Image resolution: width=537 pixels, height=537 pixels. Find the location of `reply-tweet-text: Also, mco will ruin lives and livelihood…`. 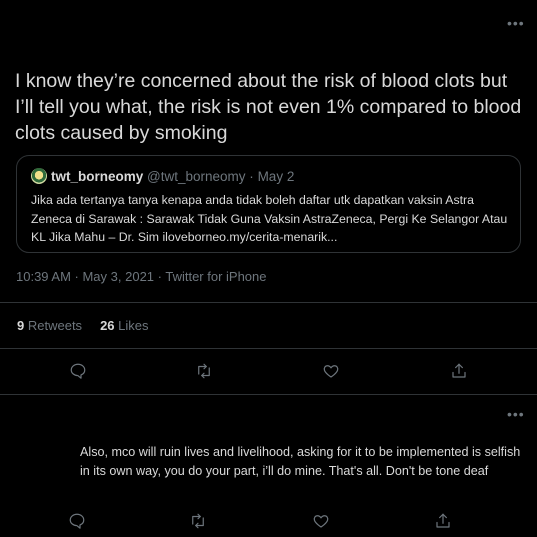

reply-tweet-text: Also, mco will ruin lives and livelihood… is located at coordinates (300, 461).